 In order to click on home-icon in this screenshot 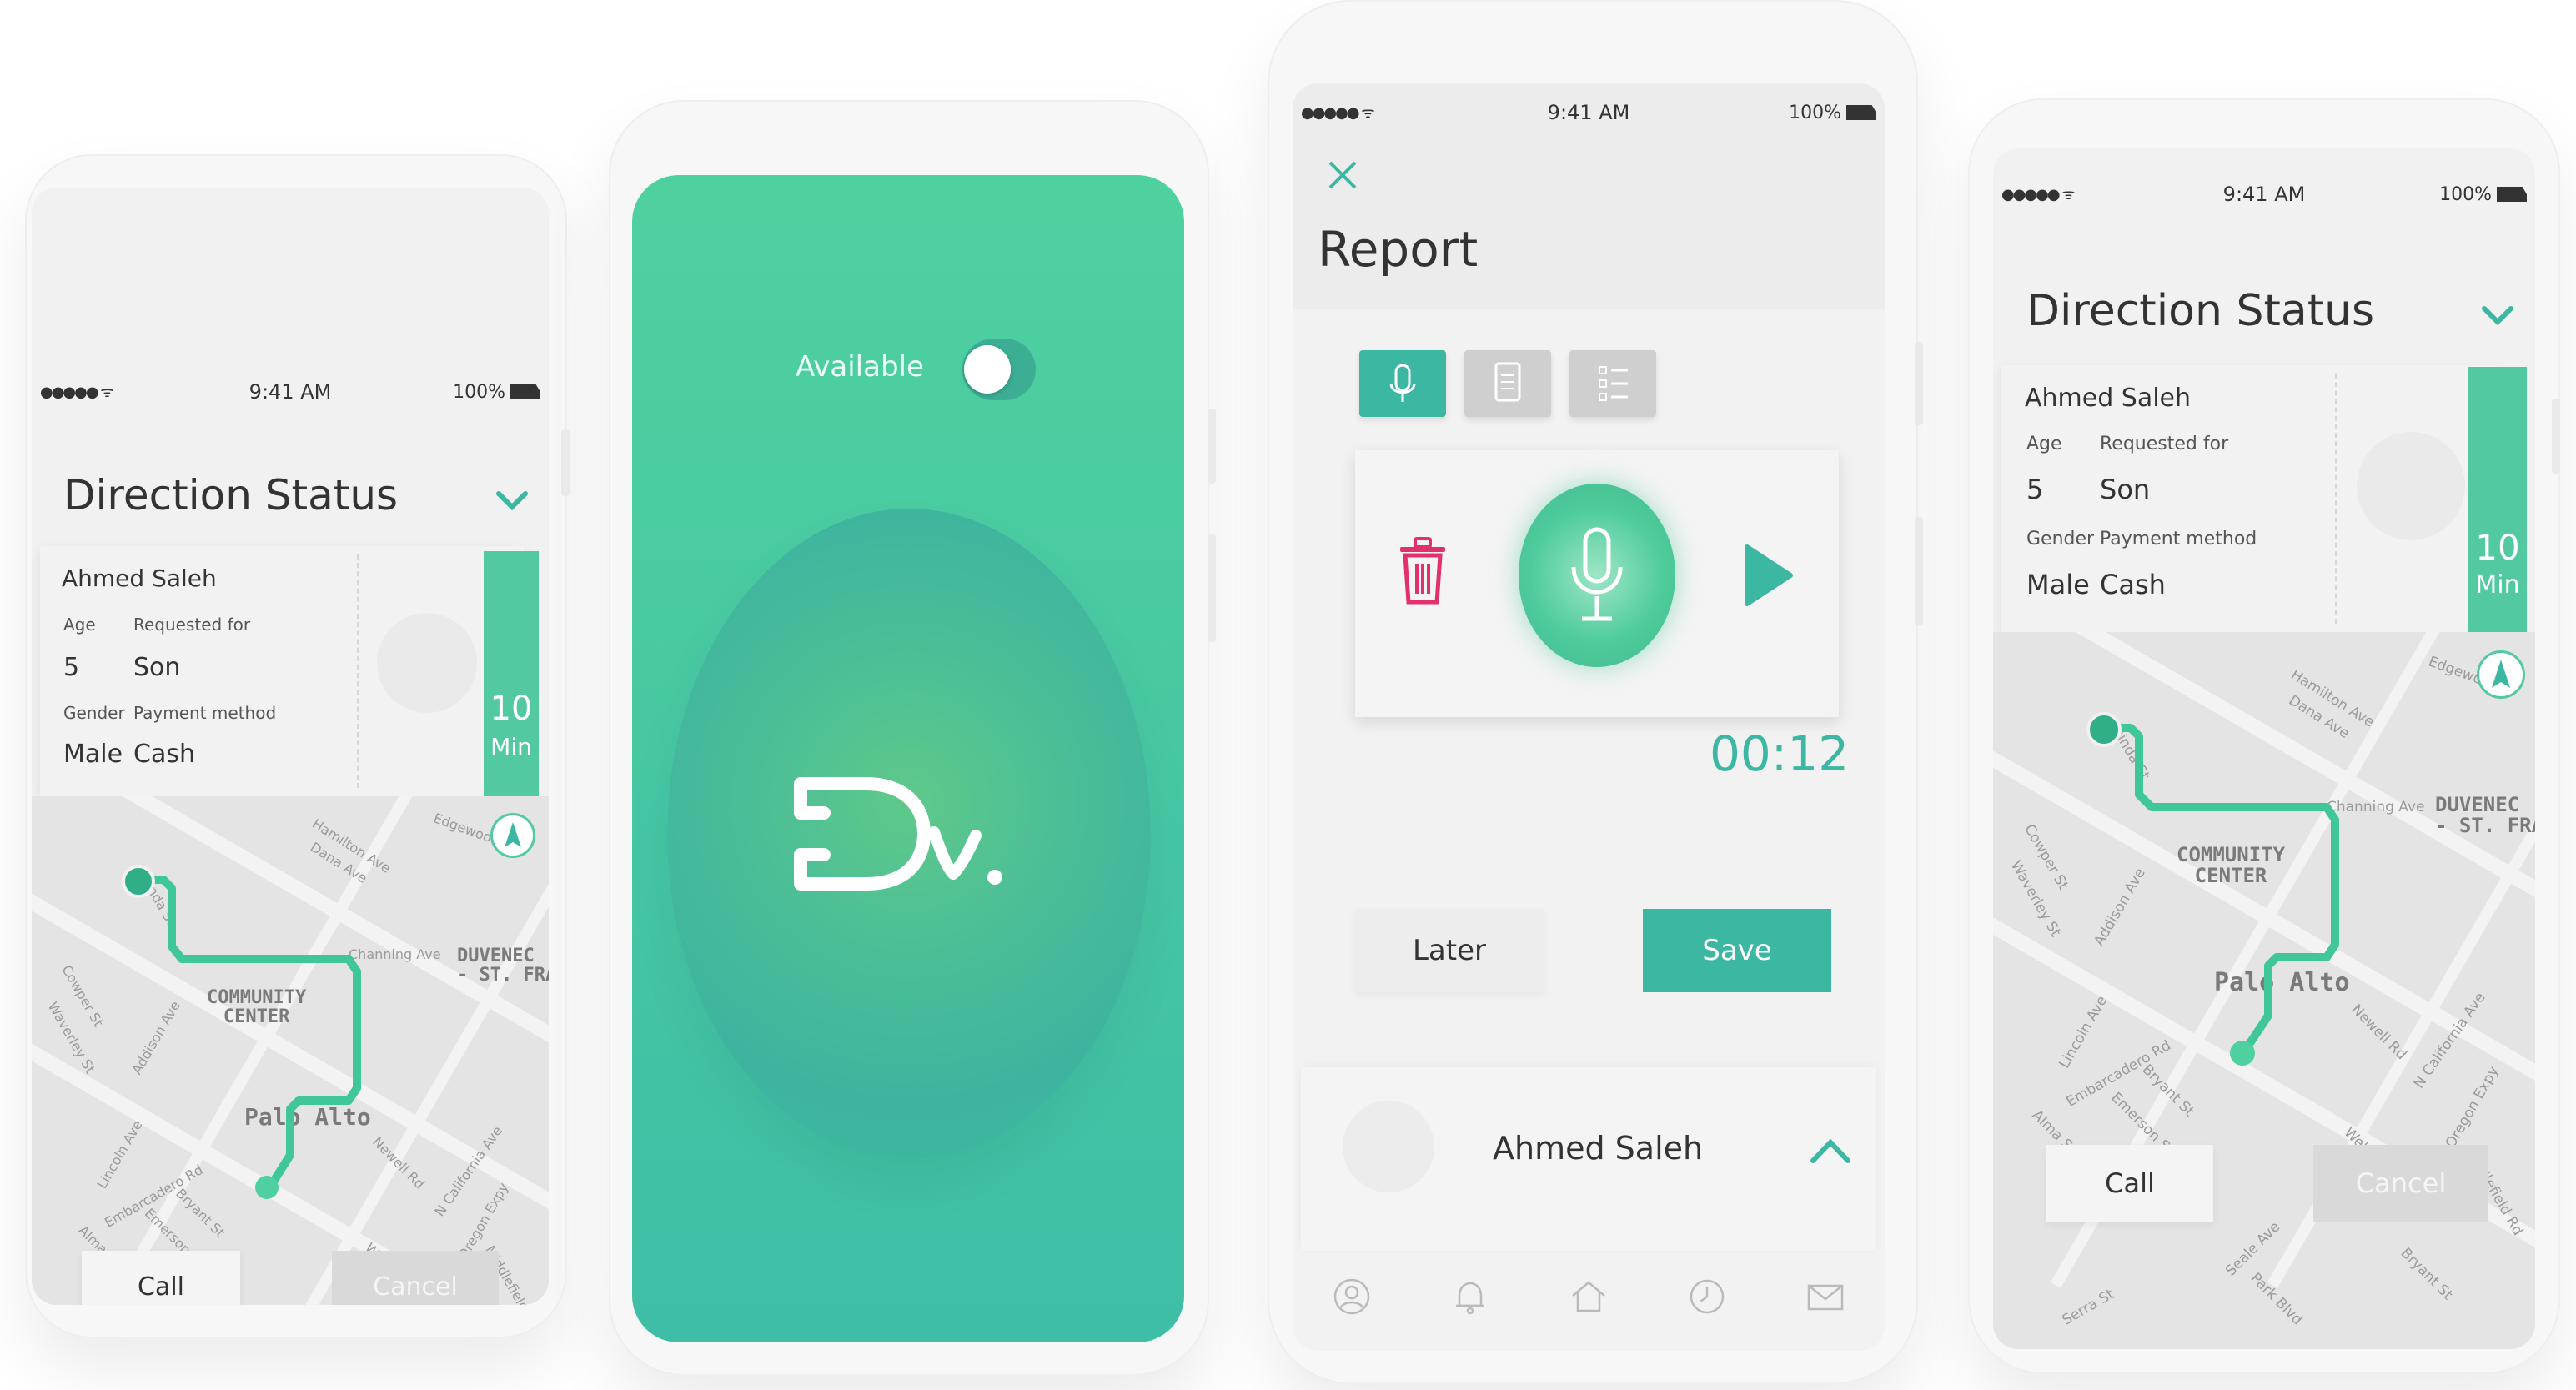, I will do `click(1588, 1296)`.